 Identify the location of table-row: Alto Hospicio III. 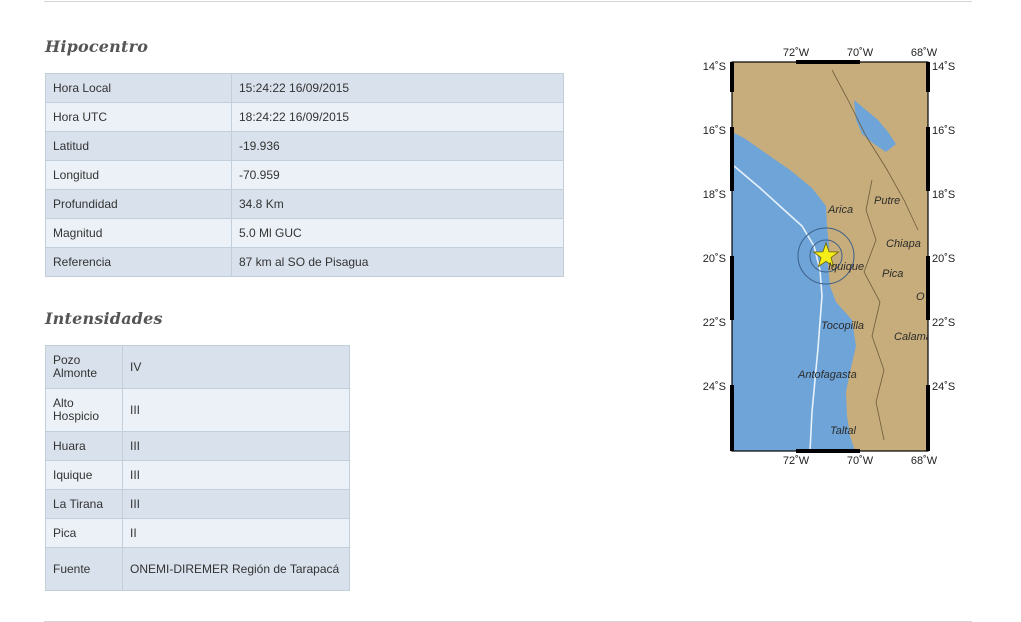
(197, 410).